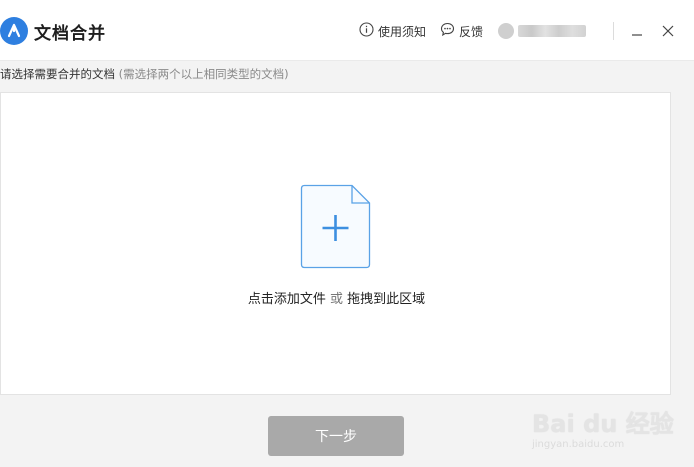 The width and height of the screenshot is (694, 467). I want to click on add-document-icon, so click(335, 226).